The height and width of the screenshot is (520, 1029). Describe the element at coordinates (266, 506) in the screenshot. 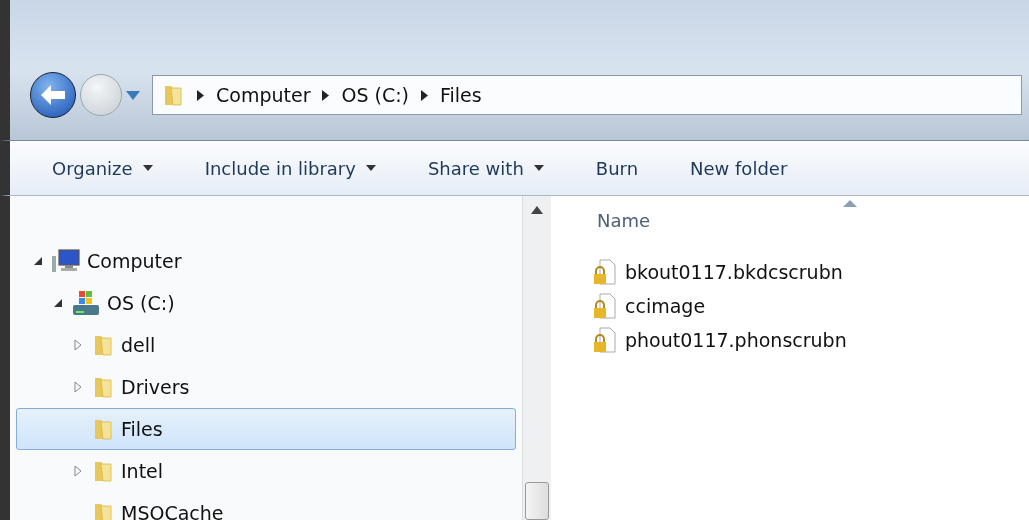

I see `tree-item: MSOCache` at that location.